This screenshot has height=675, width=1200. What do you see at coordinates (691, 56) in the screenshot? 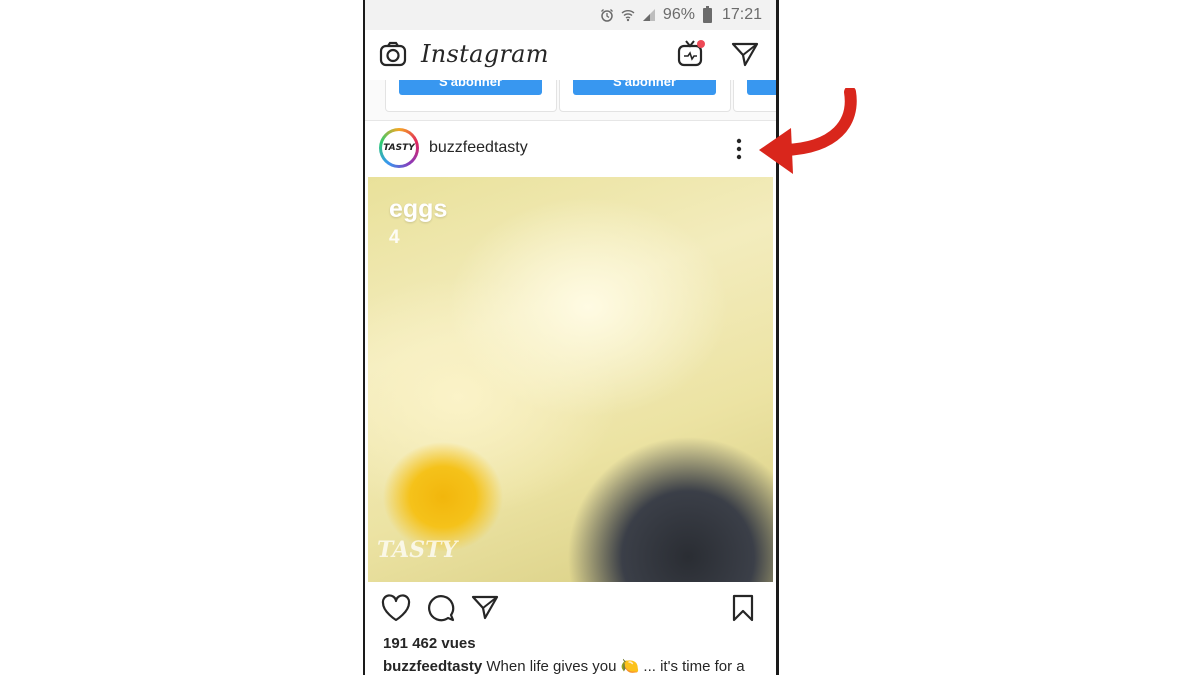
I see `igtv-icon` at bounding box center [691, 56].